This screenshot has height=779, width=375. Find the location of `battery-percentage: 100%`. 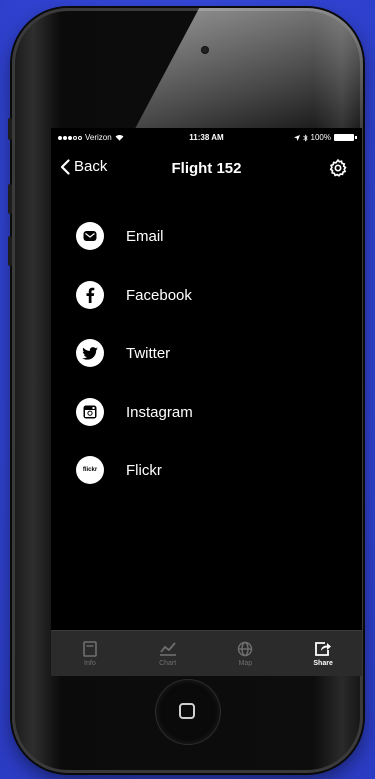

battery-percentage: 100% is located at coordinates (320, 137).